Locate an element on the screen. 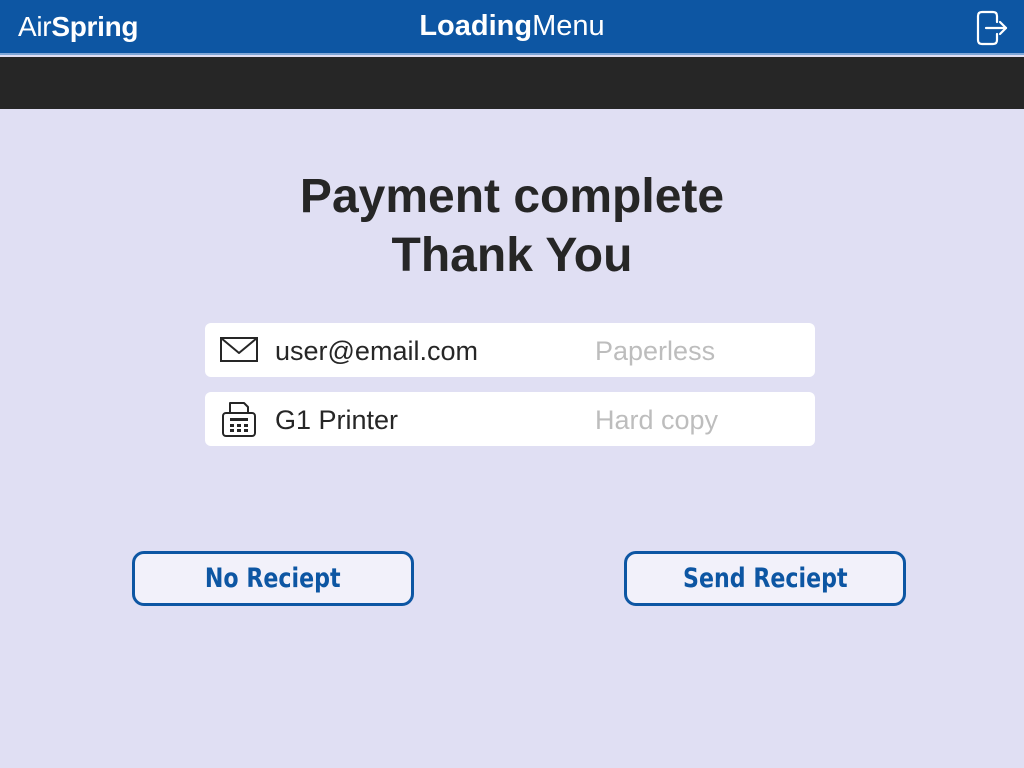 The height and width of the screenshot is (768, 1024). page-title: LoadingMenu is located at coordinates (512, 26).